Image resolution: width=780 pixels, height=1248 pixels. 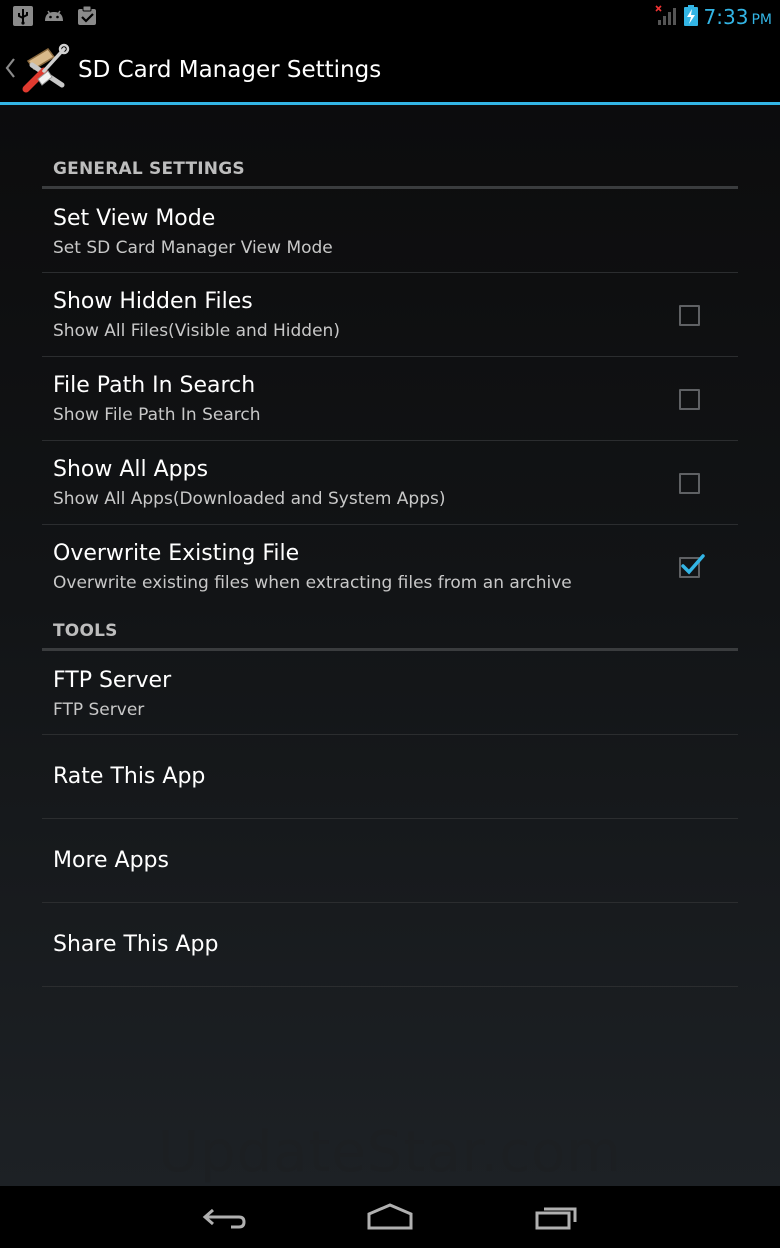 What do you see at coordinates (10, 70) in the screenshot?
I see `chevron-left-icon` at bounding box center [10, 70].